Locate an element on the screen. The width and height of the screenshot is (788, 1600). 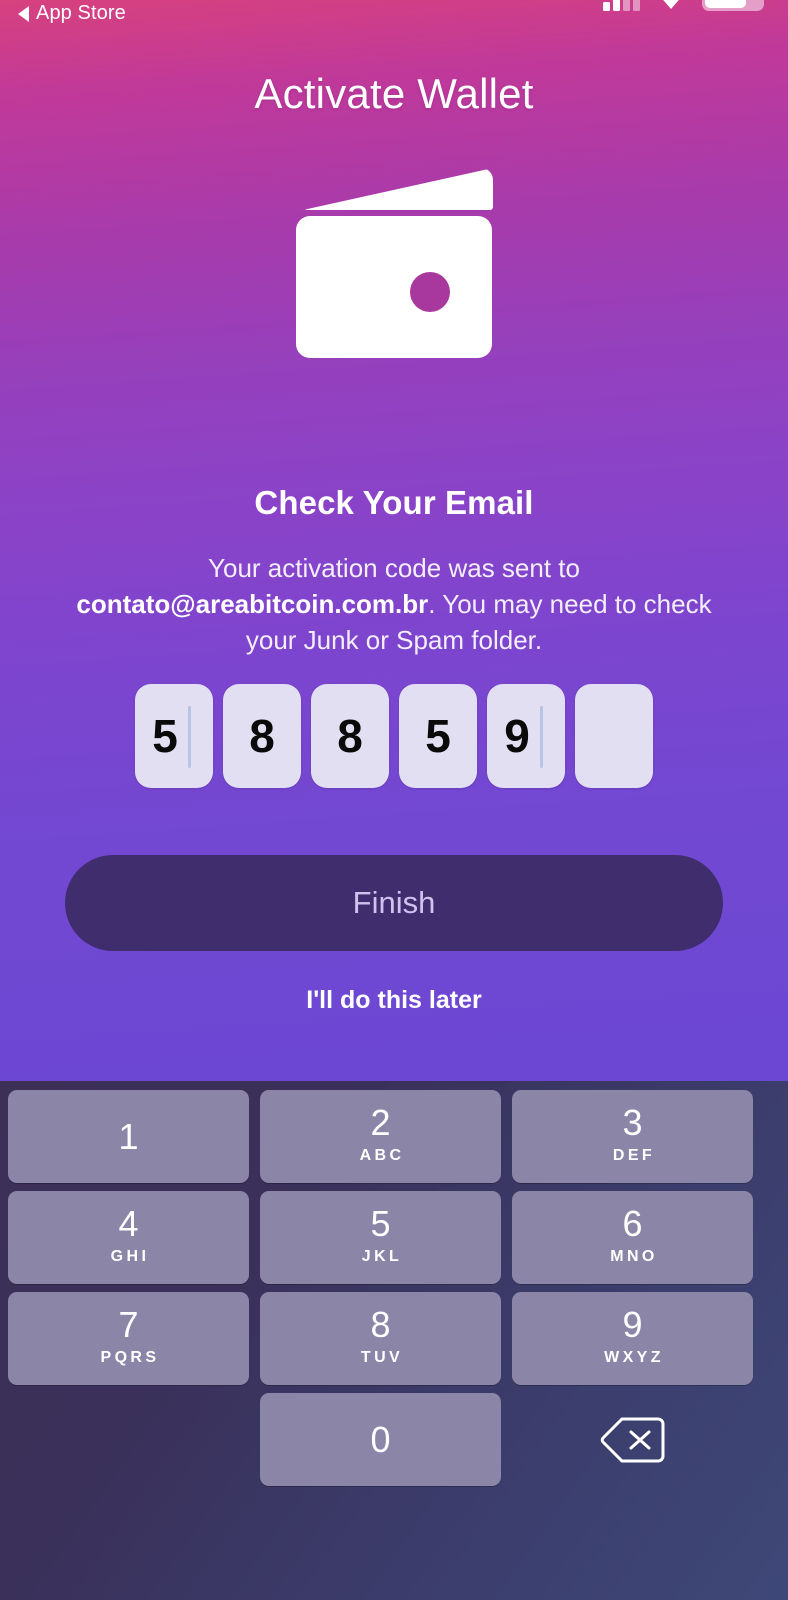
body-prefix: Your activation code was sent to is located at coordinates (394, 568).